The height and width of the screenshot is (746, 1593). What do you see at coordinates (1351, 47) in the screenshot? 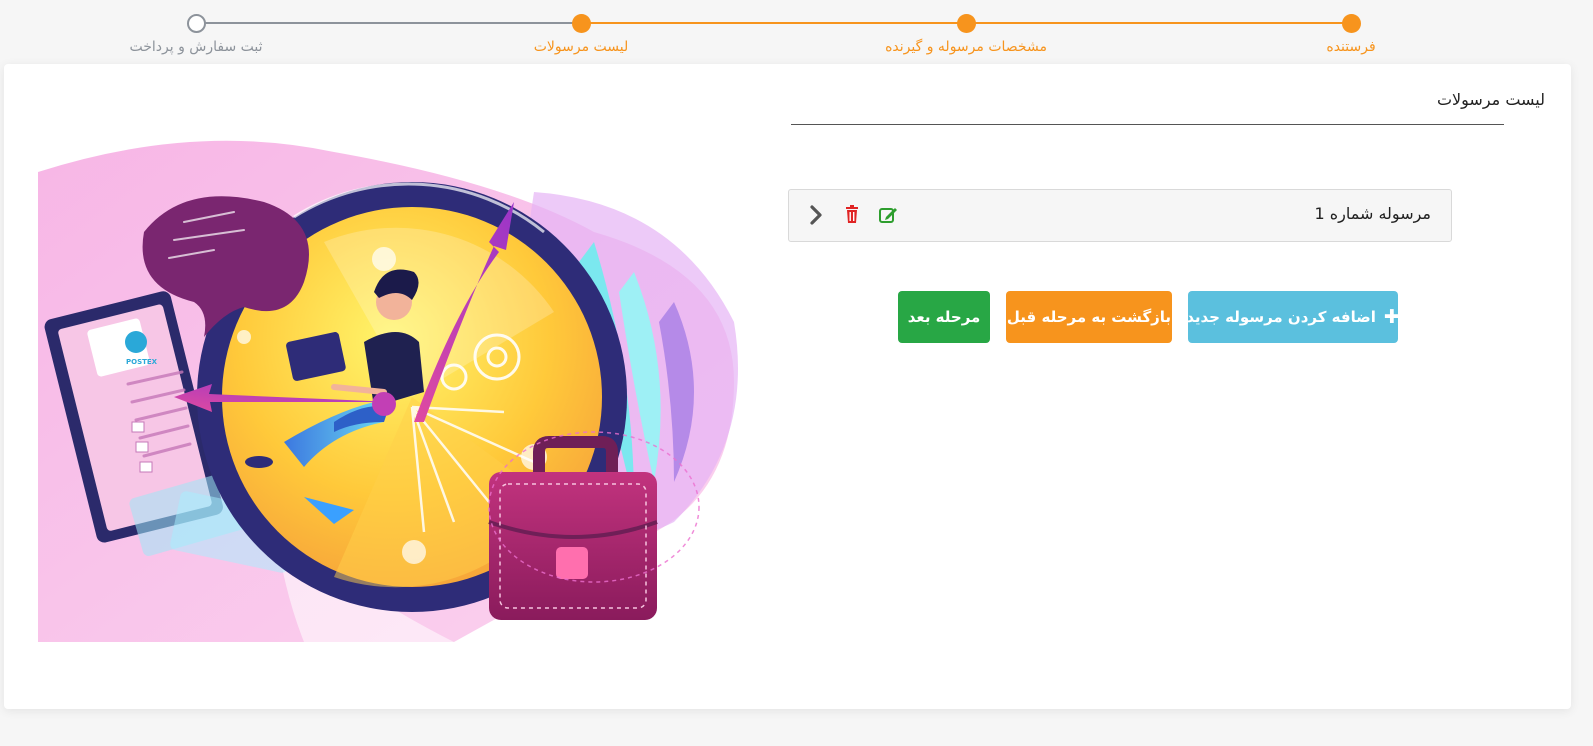
I see `step-label-sender: فرستنده` at bounding box center [1351, 47].